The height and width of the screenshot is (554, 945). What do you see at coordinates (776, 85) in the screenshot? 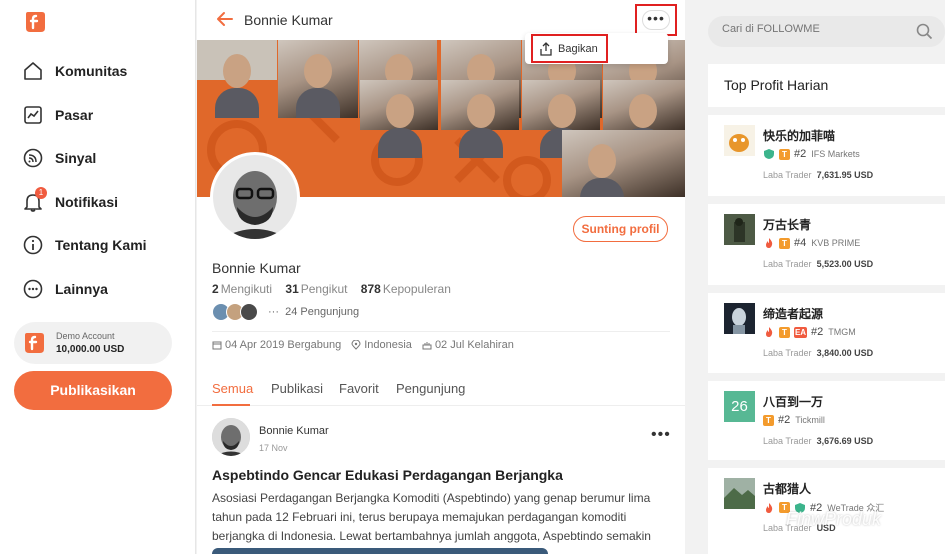
I see `ranking-title: Top Profit Harian` at bounding box center [776, 85].